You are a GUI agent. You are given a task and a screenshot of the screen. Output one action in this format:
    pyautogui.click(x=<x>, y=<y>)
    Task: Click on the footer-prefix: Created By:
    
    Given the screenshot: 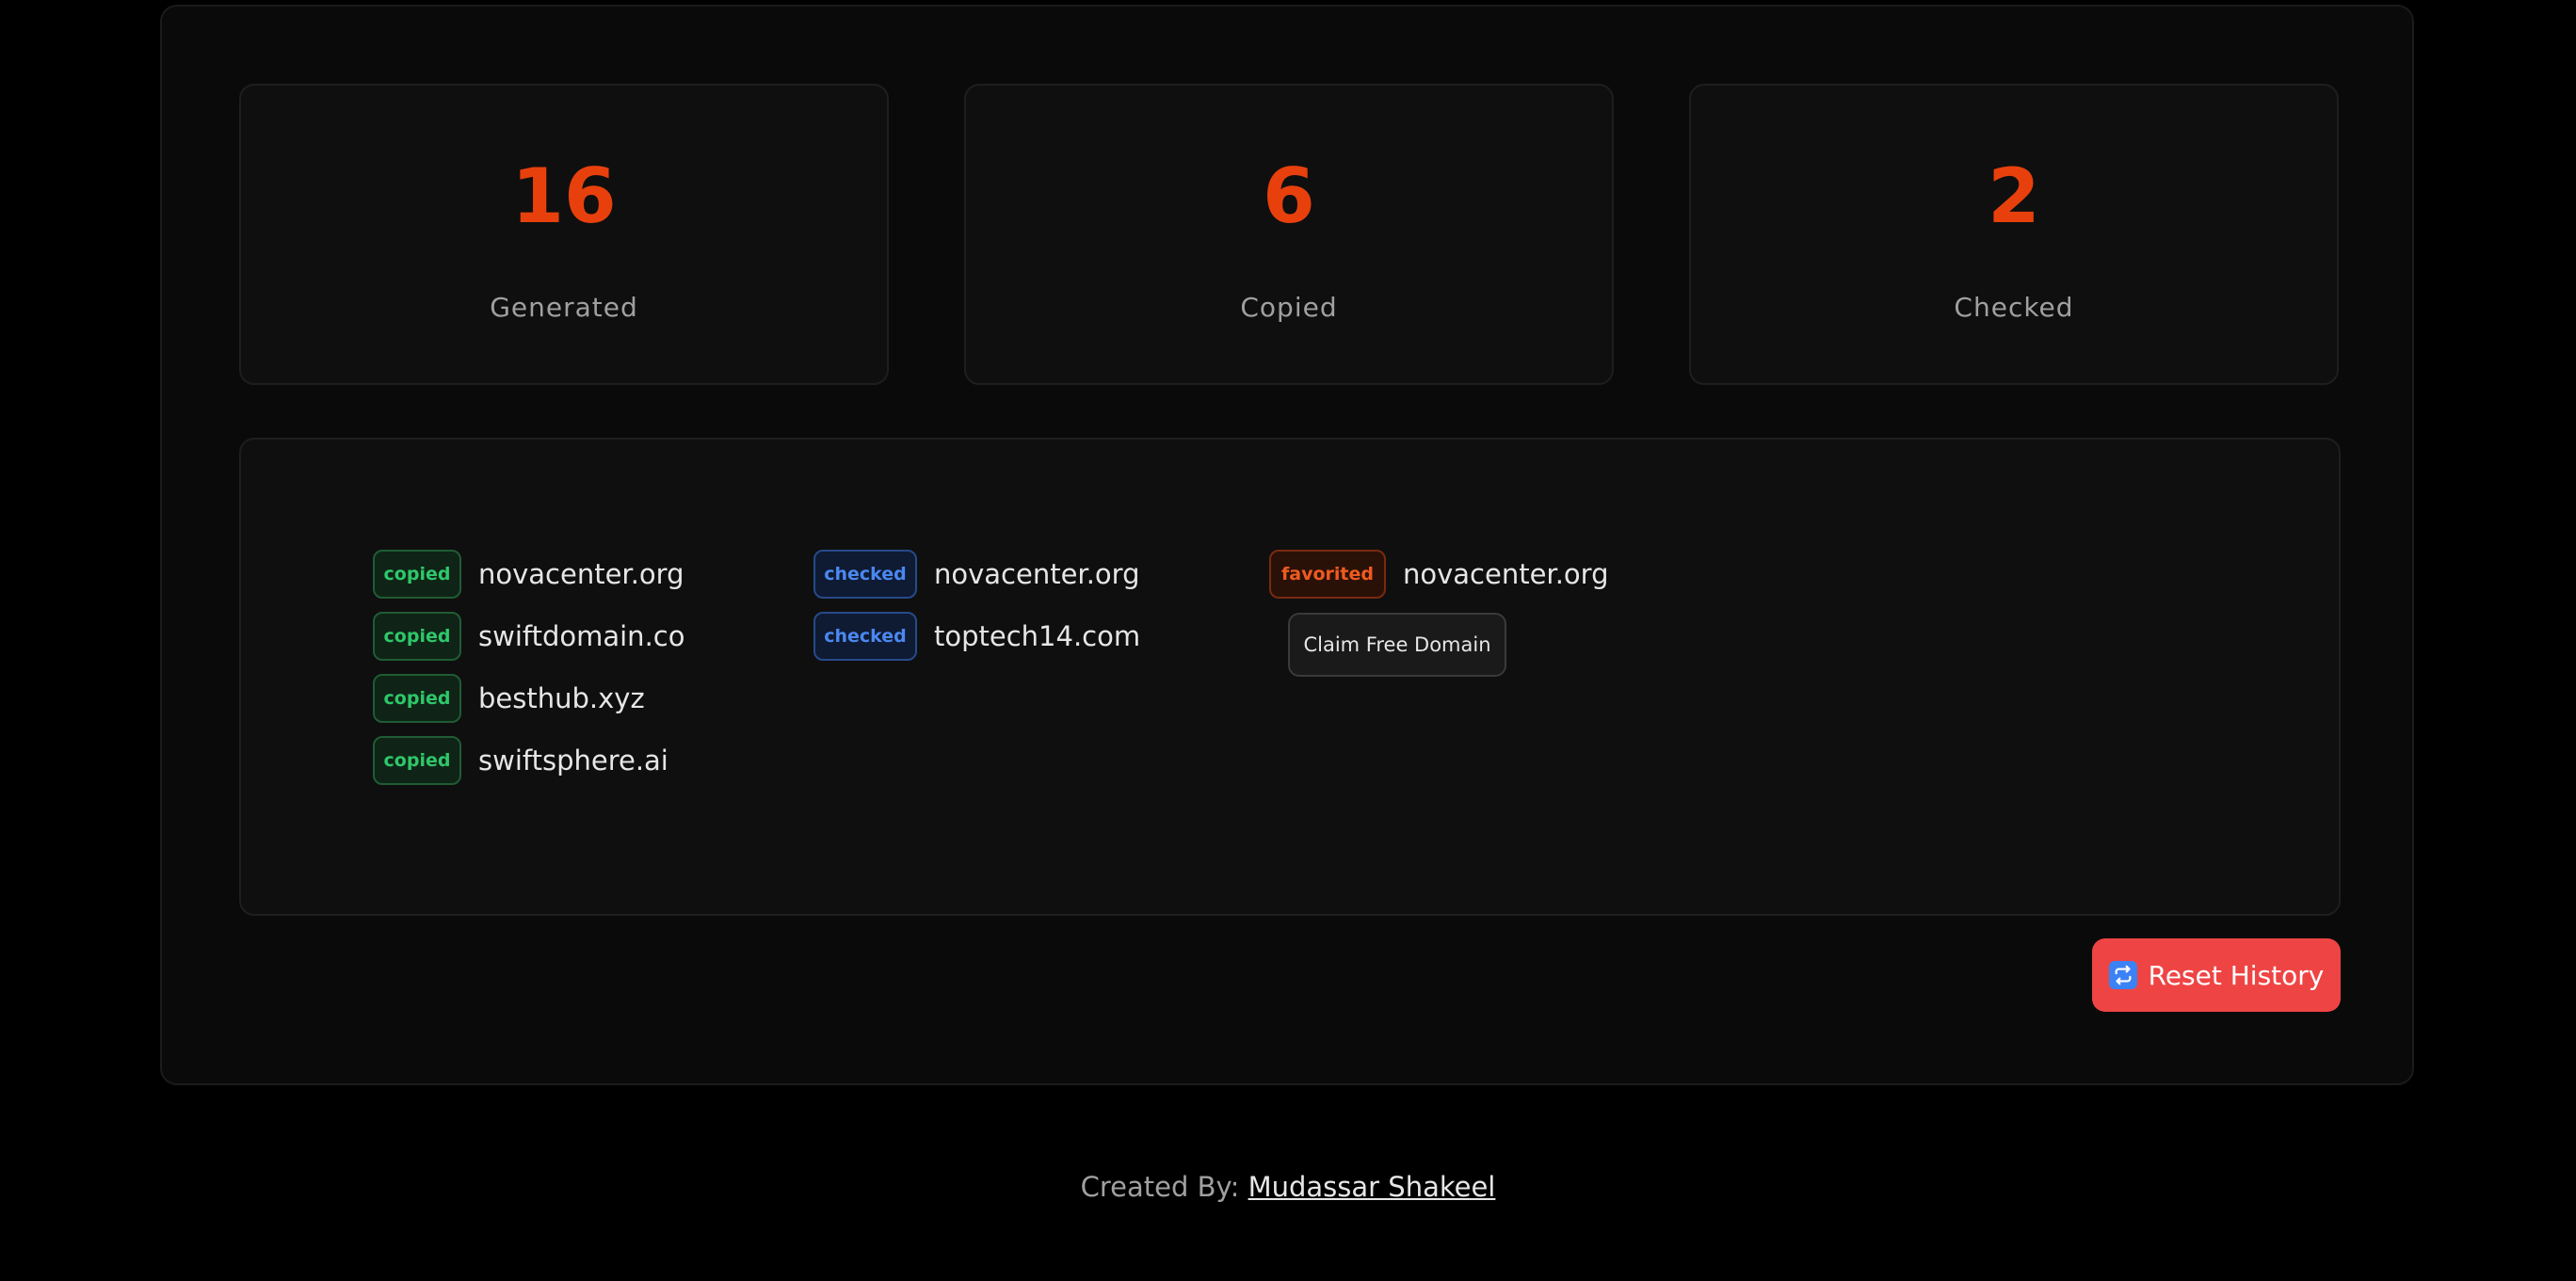 What is the action you would take?
    pyautogui.click(x=1160, y=1187)
    